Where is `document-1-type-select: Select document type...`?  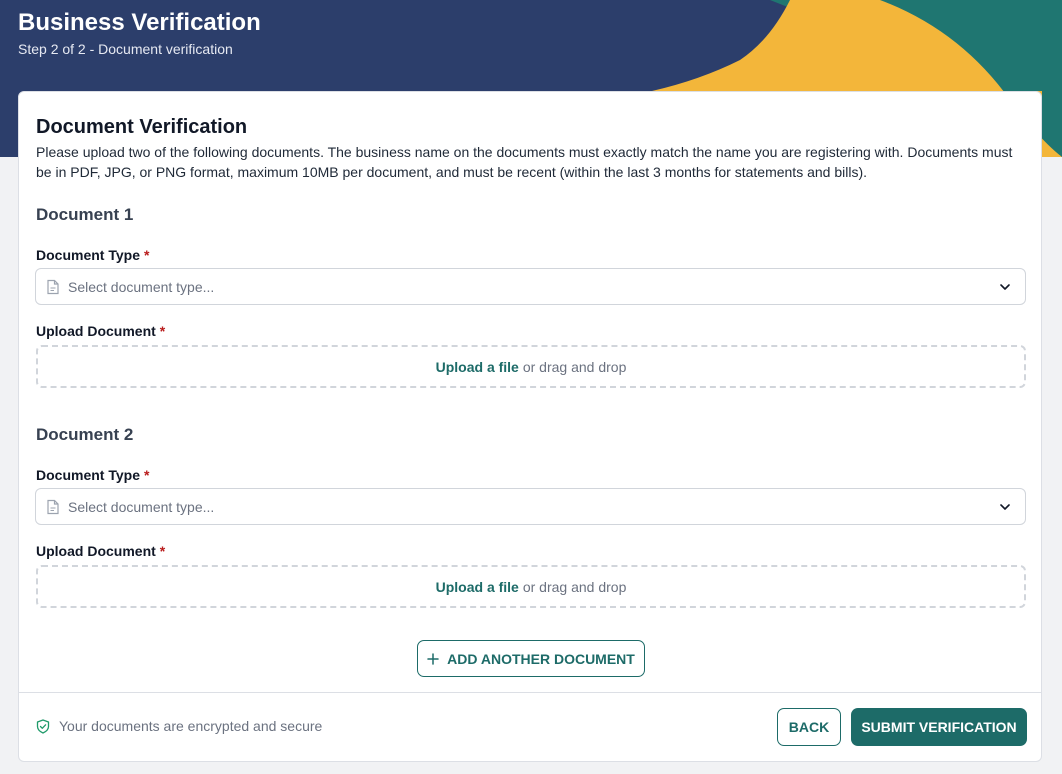 document-1-type-select: Select document type... is located at coordinates (530, 286).